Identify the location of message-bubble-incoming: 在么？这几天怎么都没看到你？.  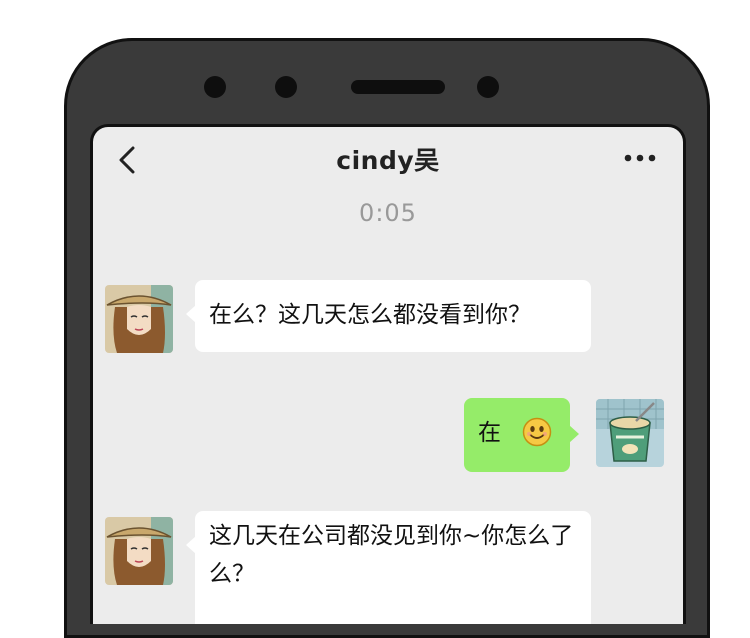
(388, 316).